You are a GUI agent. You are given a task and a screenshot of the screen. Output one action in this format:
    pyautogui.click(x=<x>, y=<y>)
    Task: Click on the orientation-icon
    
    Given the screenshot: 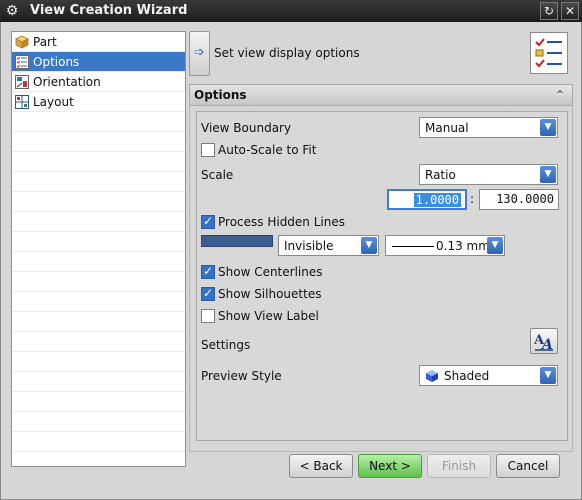 What is the action you would take?
    pyautogui.click(x=22, y=81)
    